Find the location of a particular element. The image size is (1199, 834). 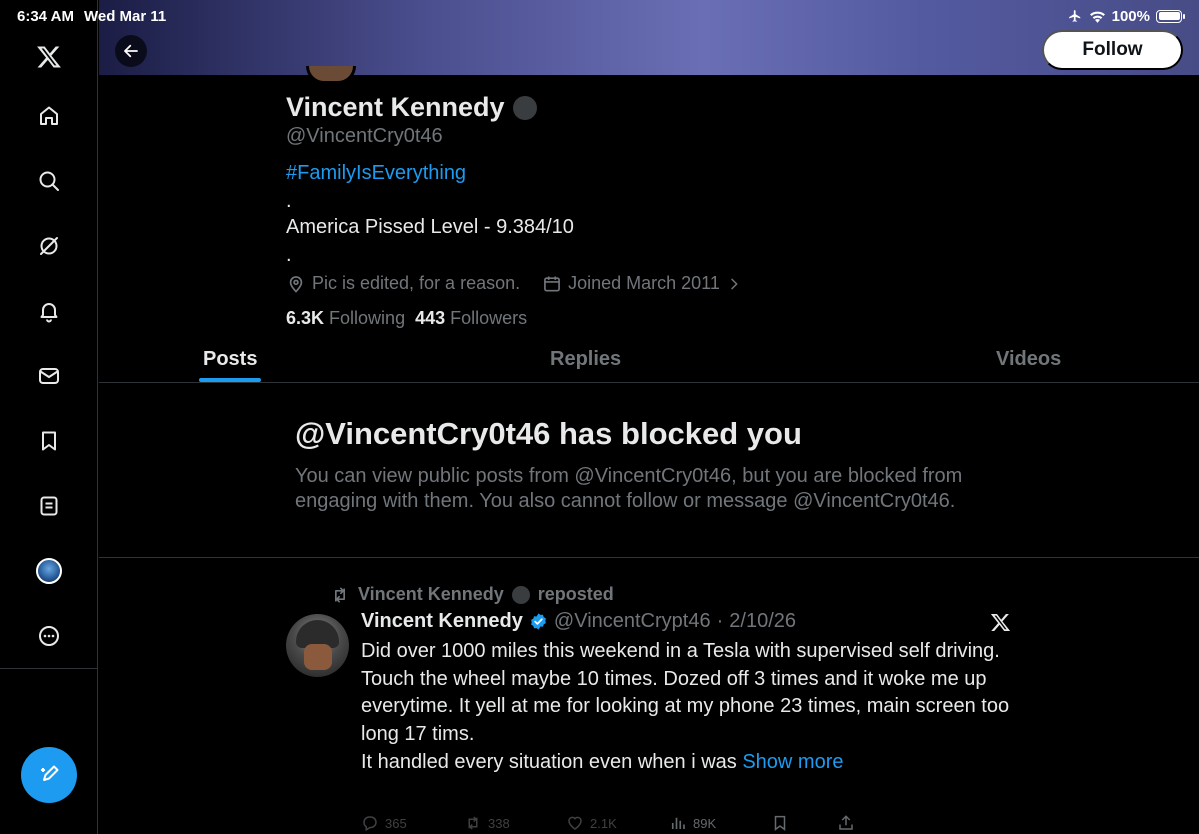

like-count: 2.1K is located at coordinates (603, 823).